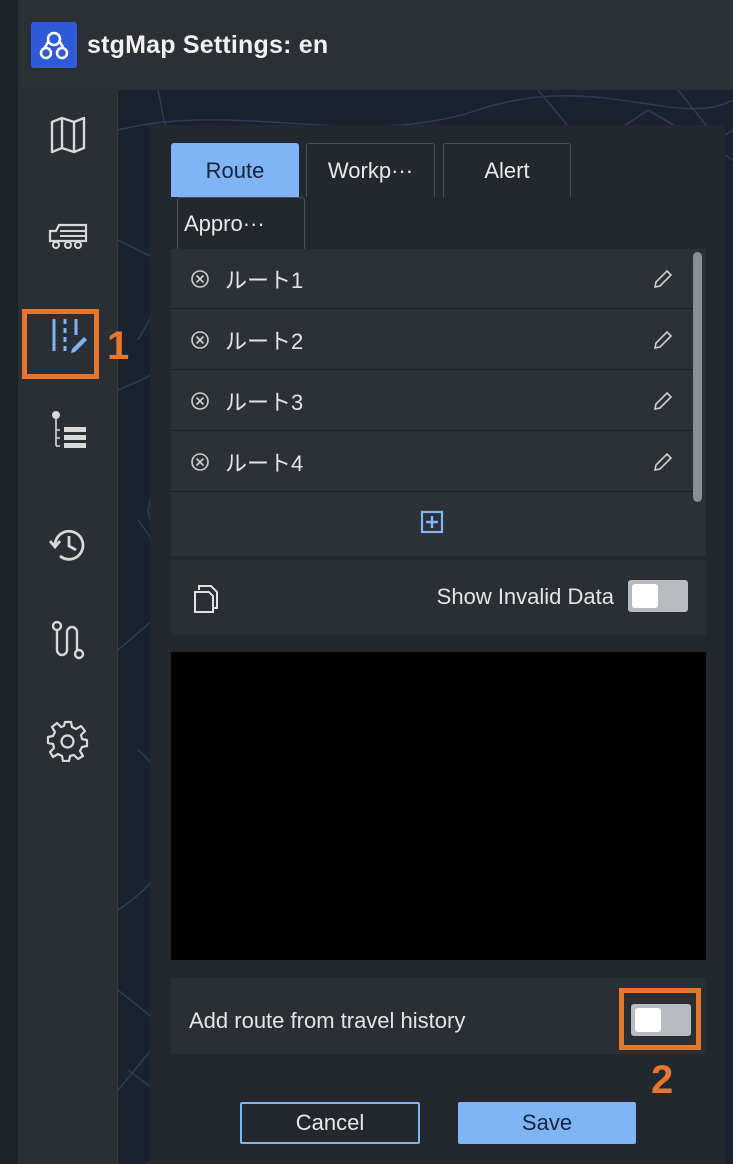 Image resolution: width=733 pixels, height=1164 pixels. What do you see at coordinates (118, 346) in the screenshot?
I see `callout-1: 1` at bounding box center [118, 346].